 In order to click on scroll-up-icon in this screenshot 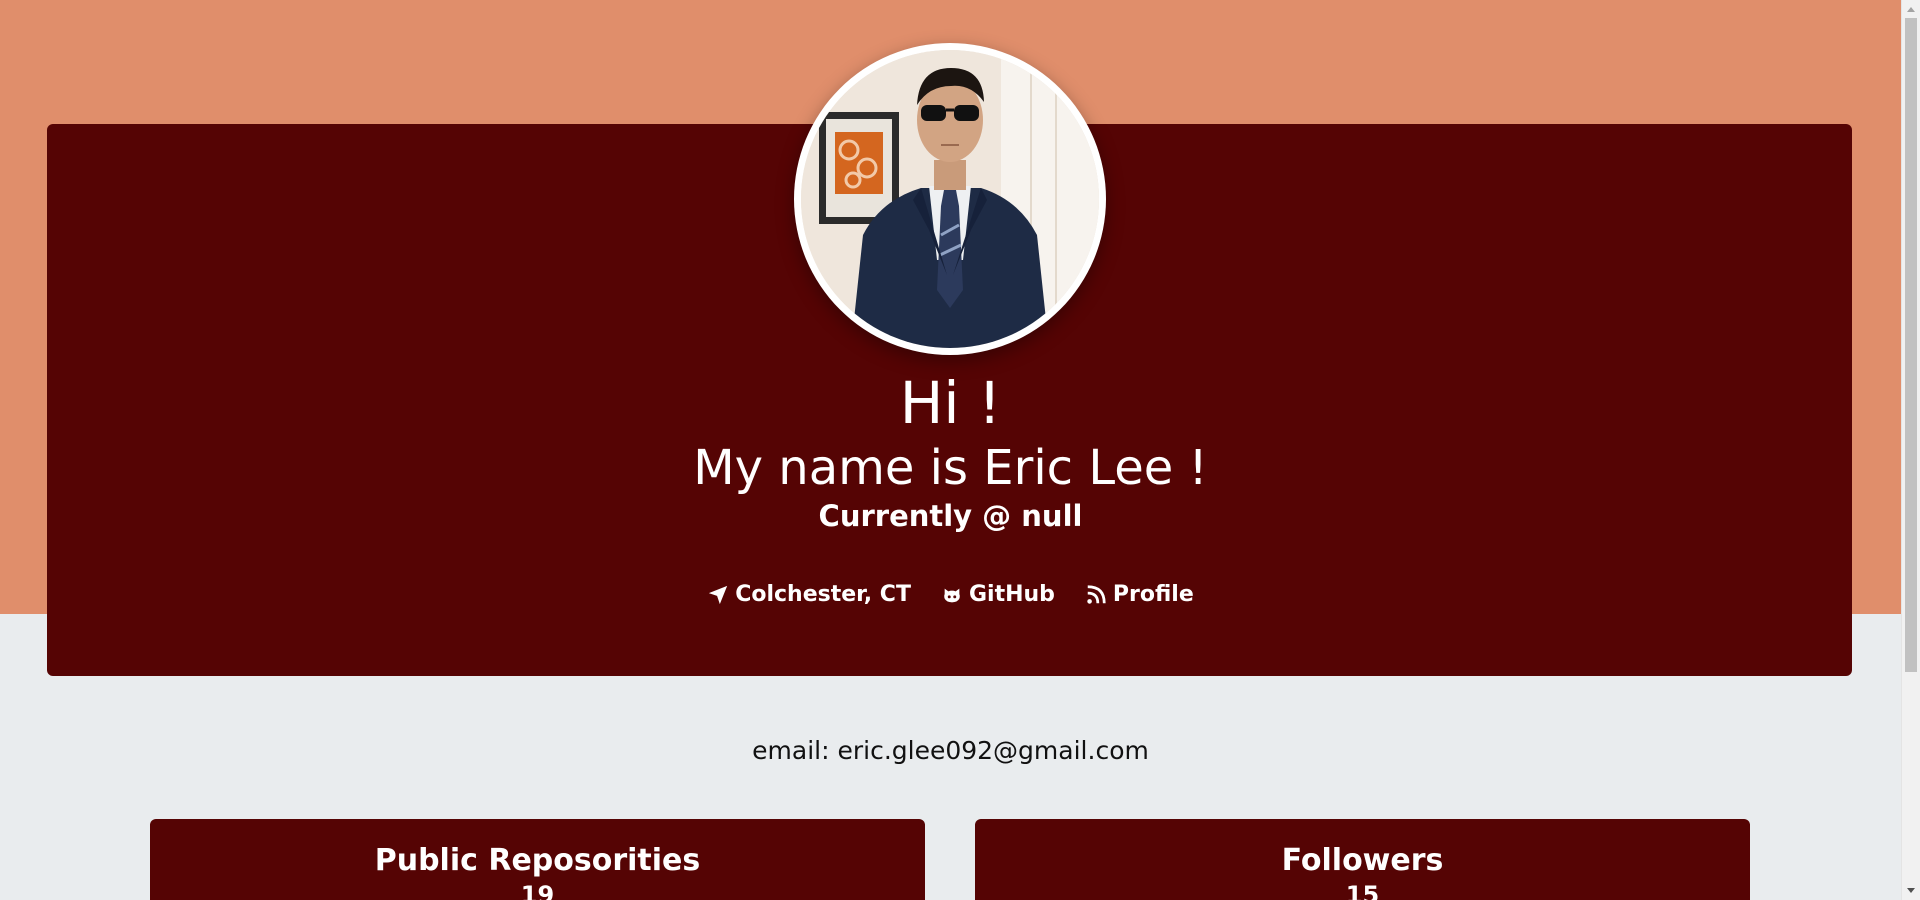, I will do `click(1911, 9)`.